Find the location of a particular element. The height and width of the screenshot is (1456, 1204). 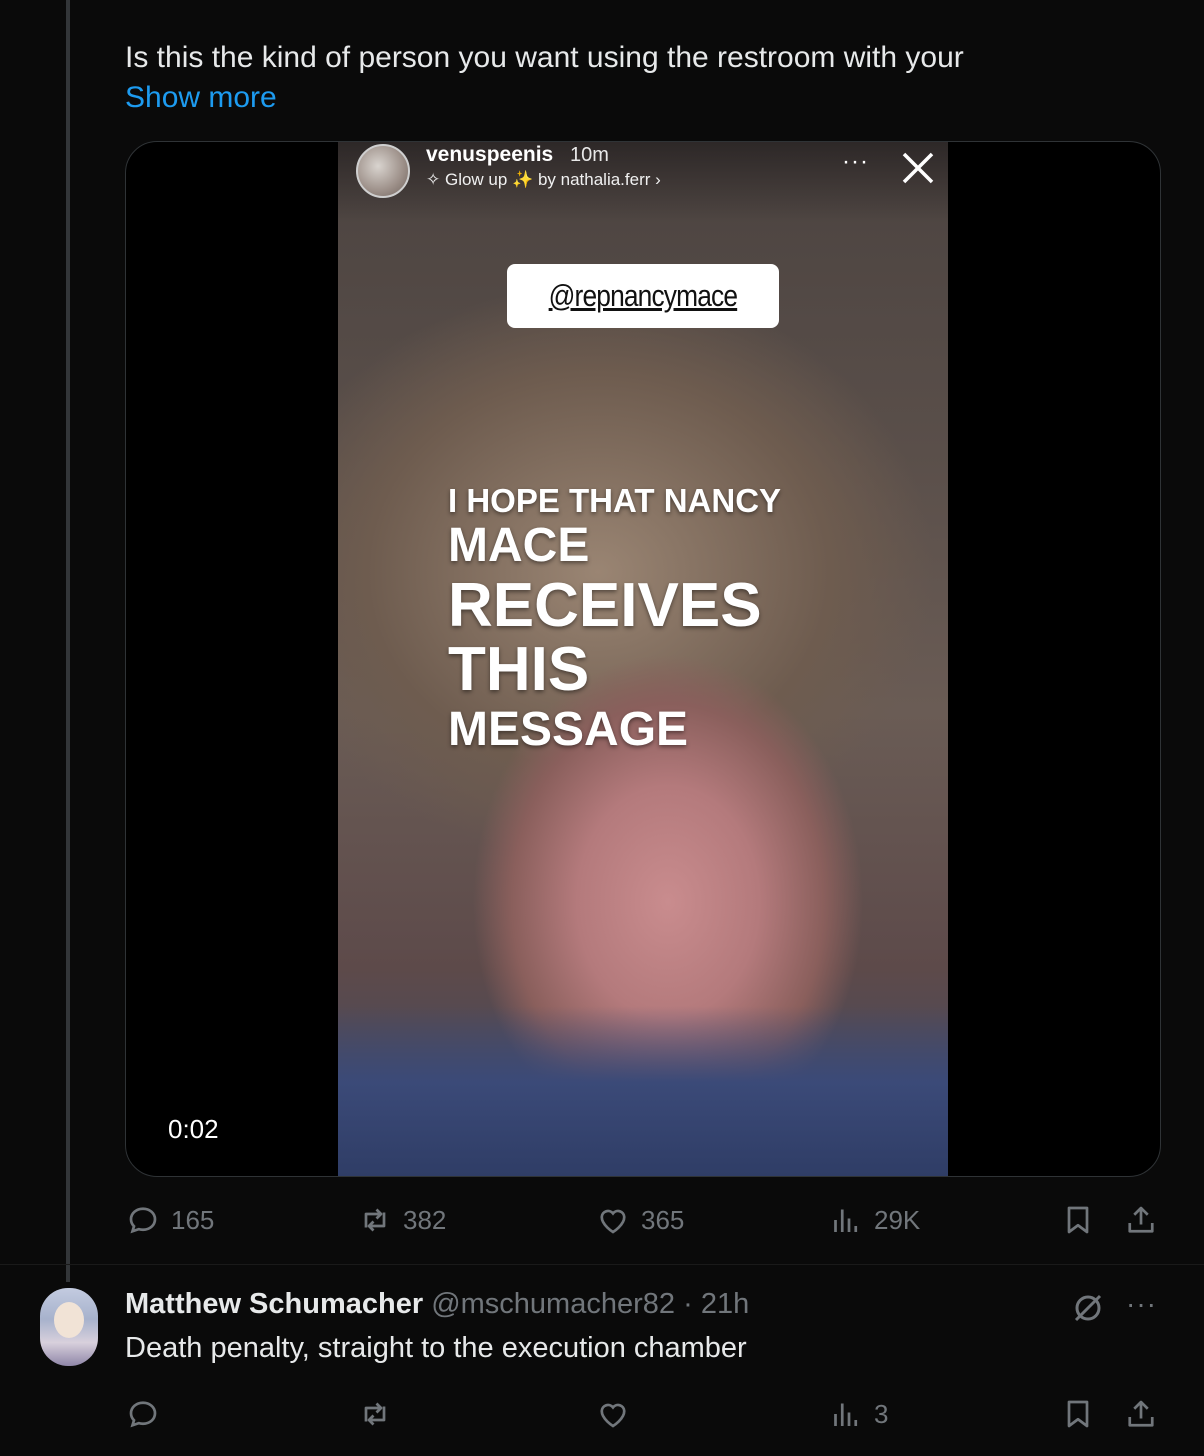

thread-line is located at coordinates (68, 641).